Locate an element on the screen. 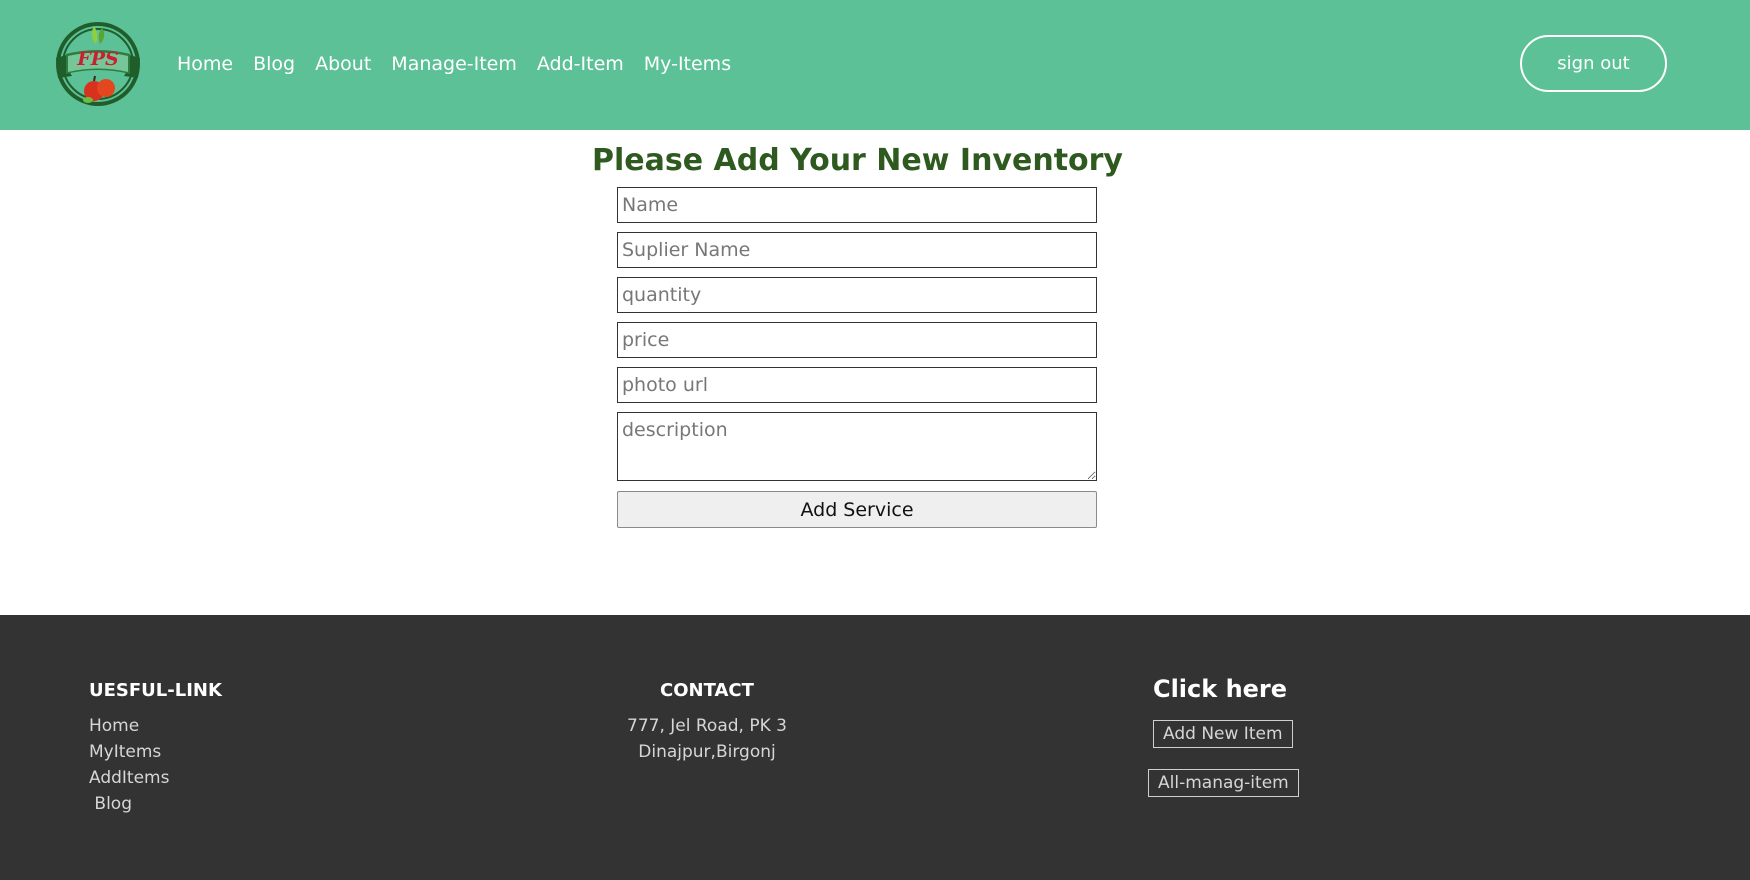 This screenshot has width=1750, height=880. page-title: Please Add Your New Inventory is located at coordinates (857, 160).